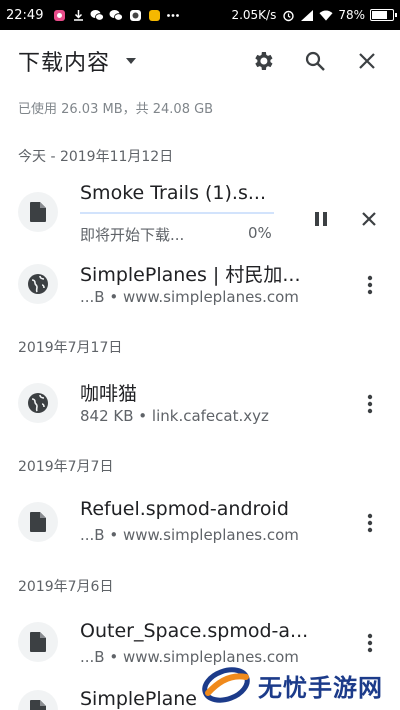 This screenshot has height=710, width=400. I want to click on section-header: 2019年7月7日, so click(66, 467).